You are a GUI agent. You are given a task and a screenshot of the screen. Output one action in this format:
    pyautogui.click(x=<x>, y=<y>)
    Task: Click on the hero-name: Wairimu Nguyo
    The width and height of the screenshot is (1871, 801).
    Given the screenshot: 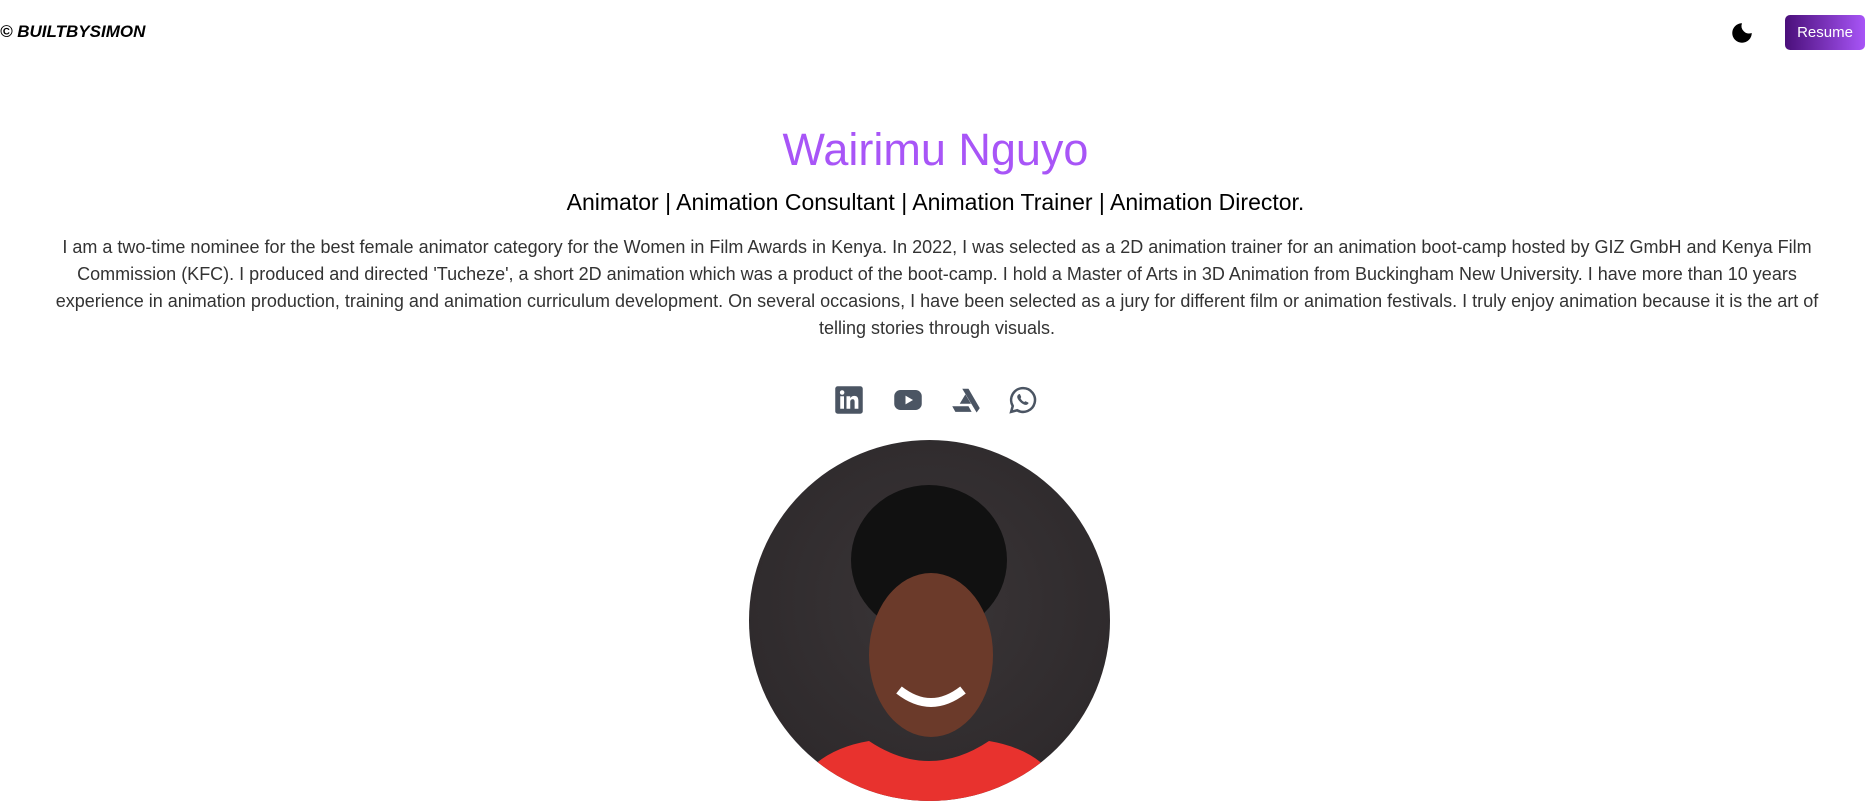 What is the action you would take?
    pyautogui.click(x=935, y=149)
    